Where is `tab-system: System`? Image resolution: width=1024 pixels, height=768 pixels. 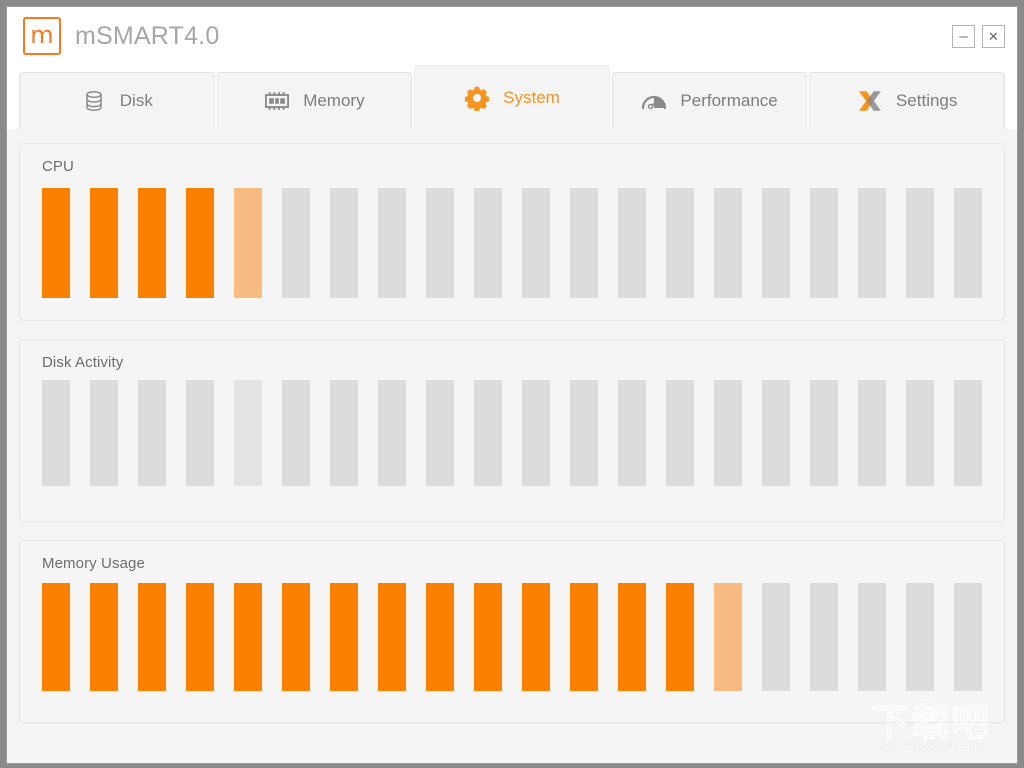
tab-system: System is located at coordinates (512, 97).